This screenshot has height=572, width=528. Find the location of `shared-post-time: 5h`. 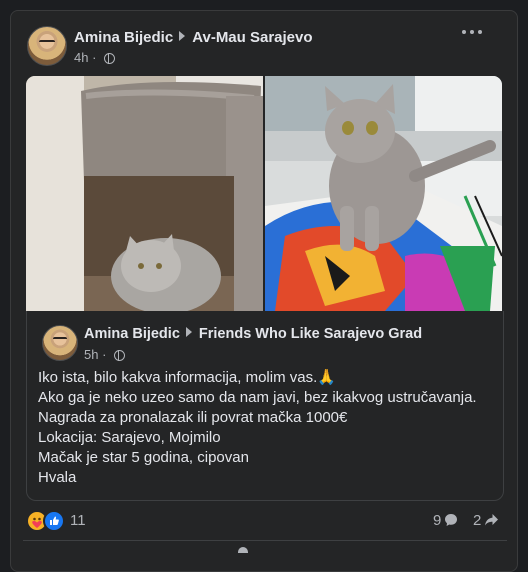

shared-post-time: 5h is located at coordinates (91, 354).